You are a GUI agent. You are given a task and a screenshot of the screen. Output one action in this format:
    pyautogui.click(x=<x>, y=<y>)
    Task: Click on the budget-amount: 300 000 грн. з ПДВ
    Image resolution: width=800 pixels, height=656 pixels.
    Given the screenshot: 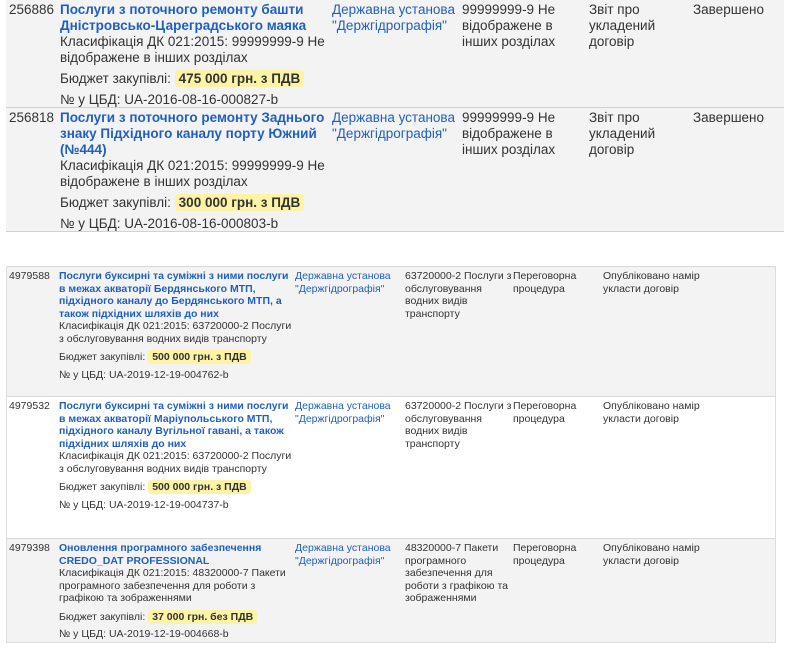 What is the action you would take?
    pyautogui.click(x=239, y=202)
    